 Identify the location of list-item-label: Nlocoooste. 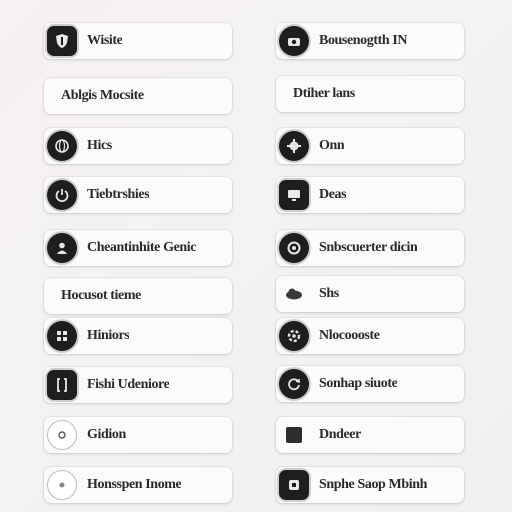
(349, 335).